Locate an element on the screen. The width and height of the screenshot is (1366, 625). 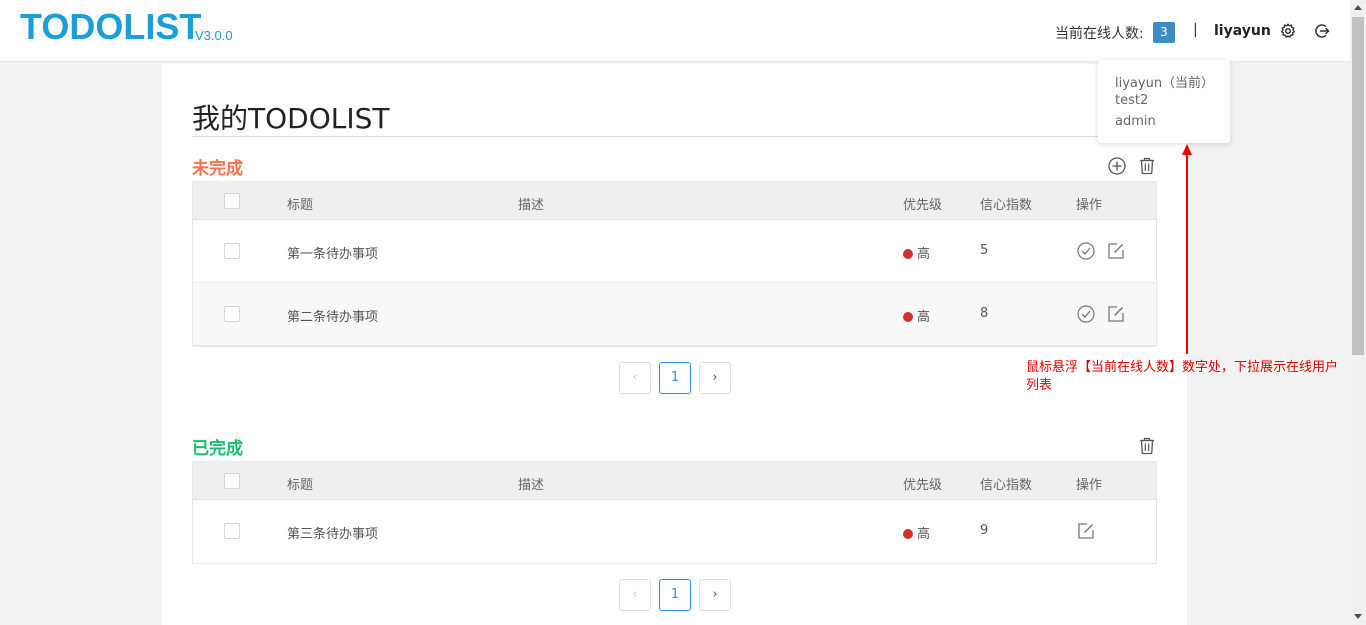
table-row: 第一条待办事项 高 5 is located at coordinates (674, 251).